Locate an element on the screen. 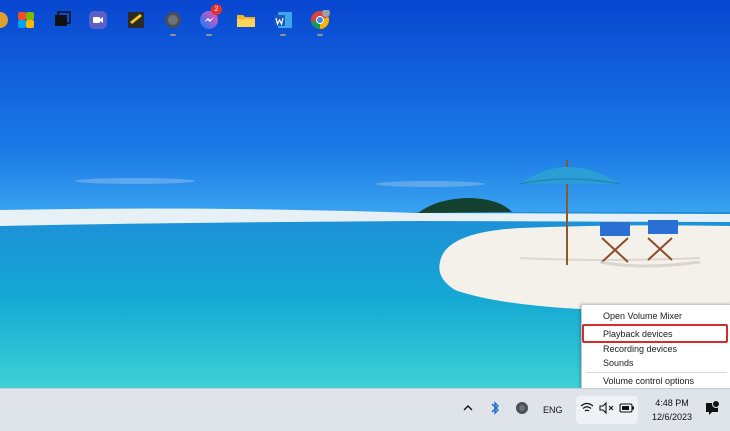 The height and width of the screenshot is (431, 730). bluetooth-icon is located at coordinates (498, 410).